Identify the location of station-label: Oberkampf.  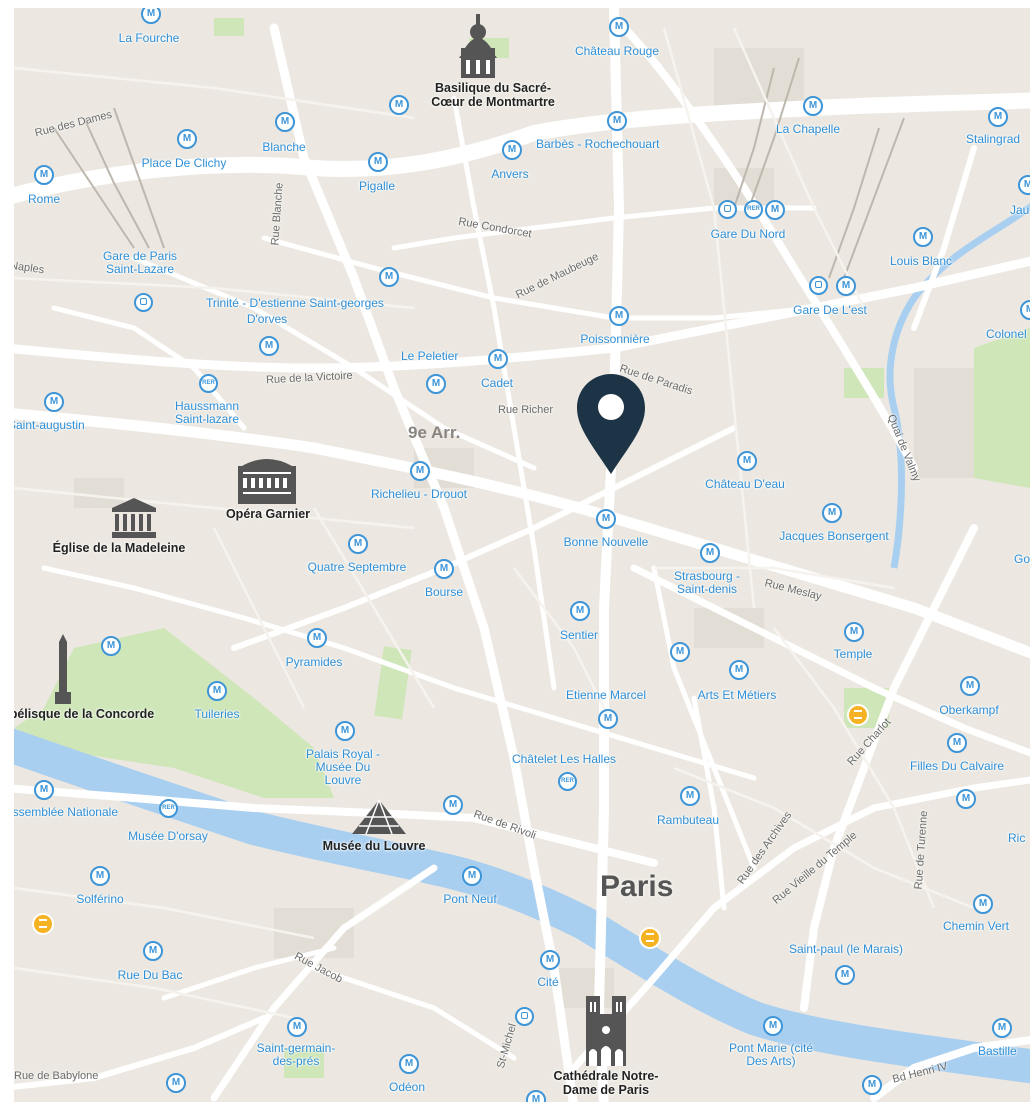
(968, 710).